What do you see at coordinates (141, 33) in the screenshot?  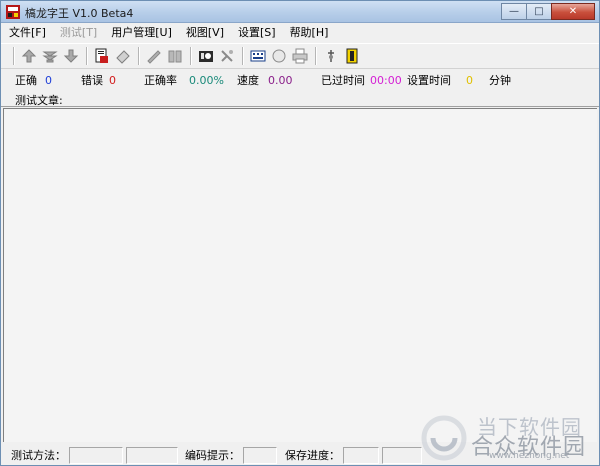 I see `menu-user-management: 用户管理[U]` at bounding box center [141, 33].